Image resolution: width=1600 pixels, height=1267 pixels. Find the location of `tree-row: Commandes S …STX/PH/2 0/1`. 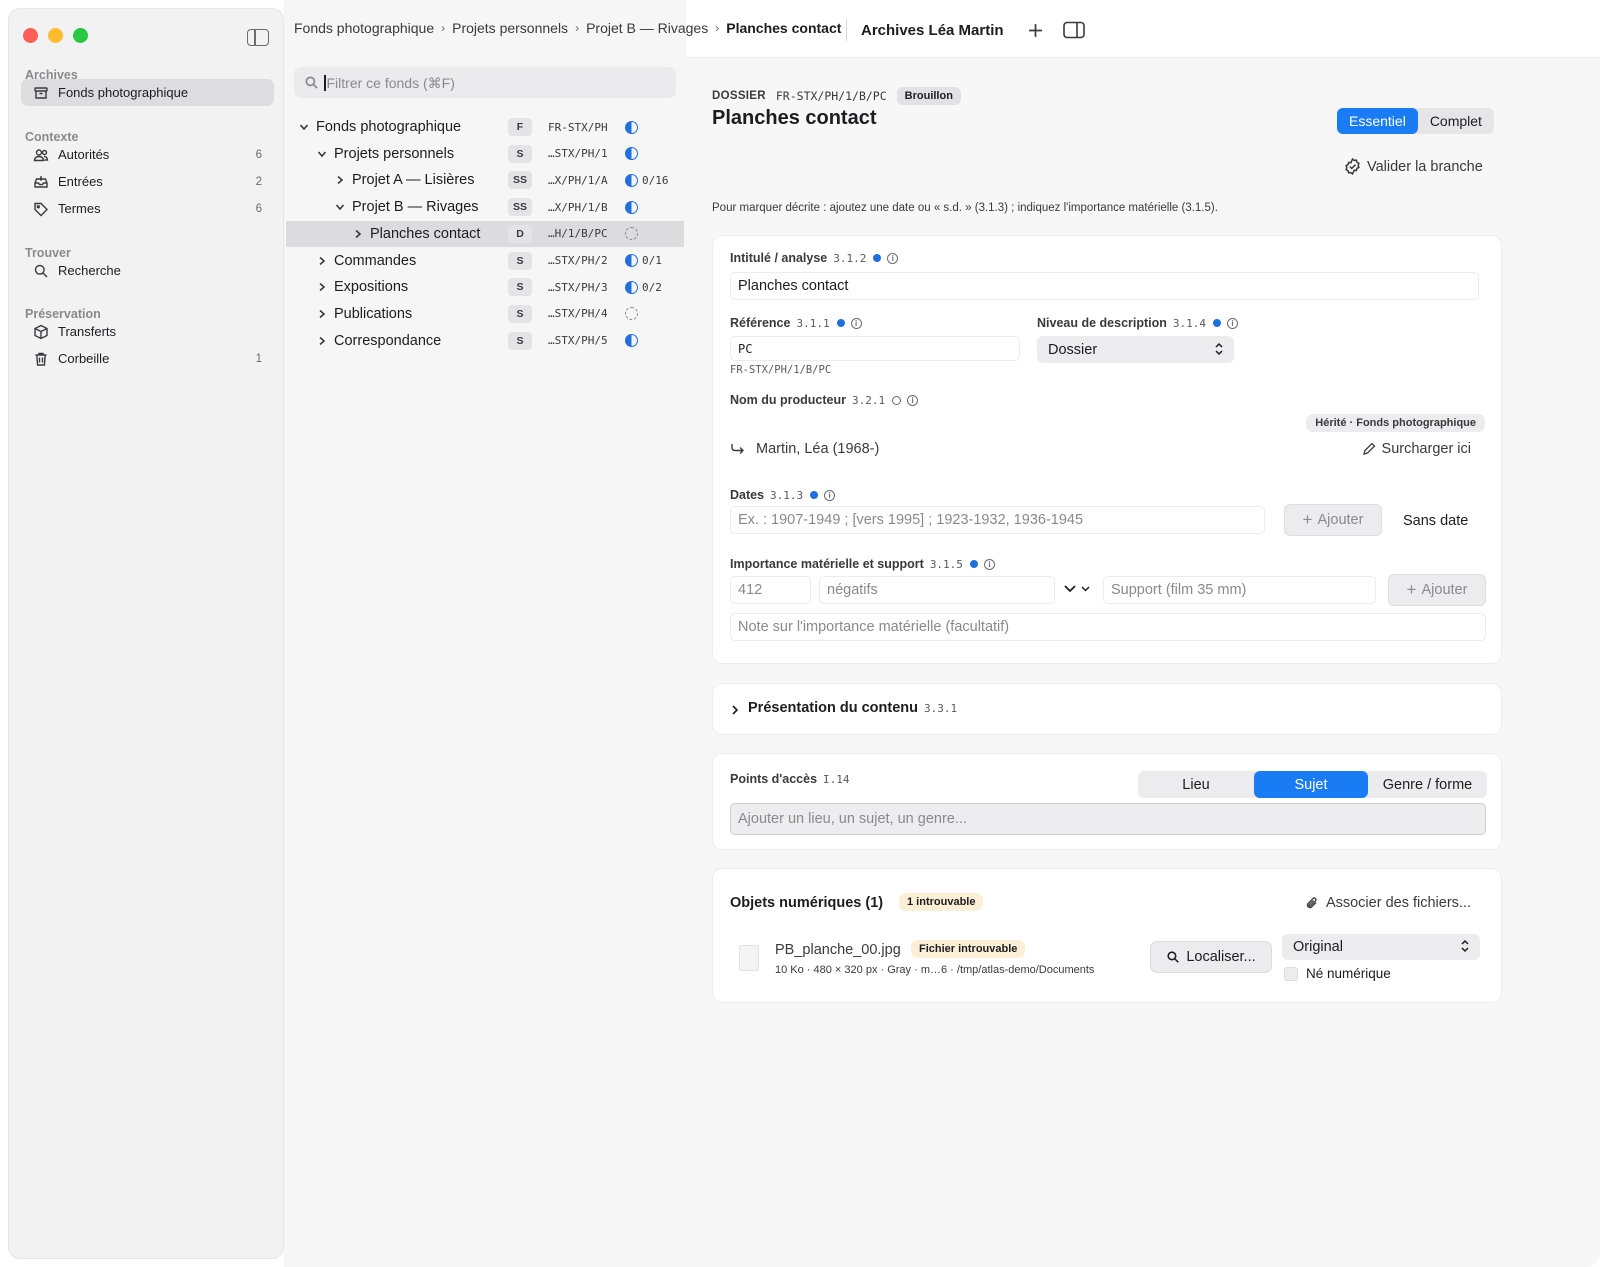

tree-row: Commandes S …STX/PH/2 0/1 is located at coordinates (485, 261).